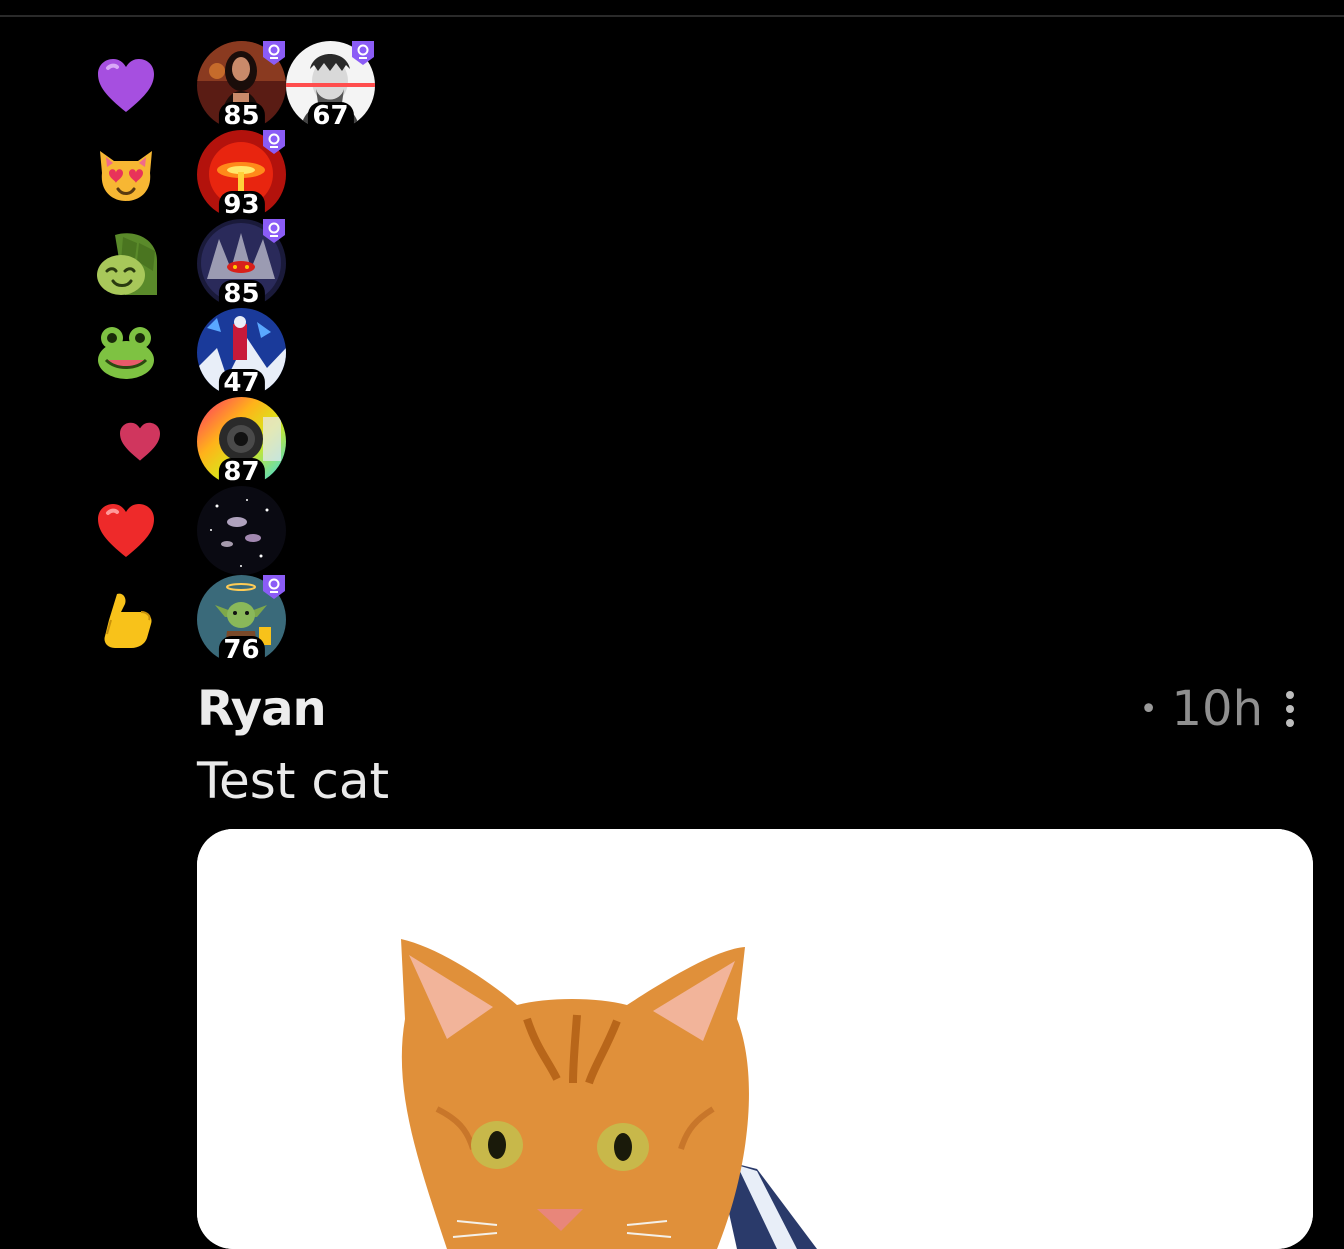  I want to click on avatar, so click(241, 530).